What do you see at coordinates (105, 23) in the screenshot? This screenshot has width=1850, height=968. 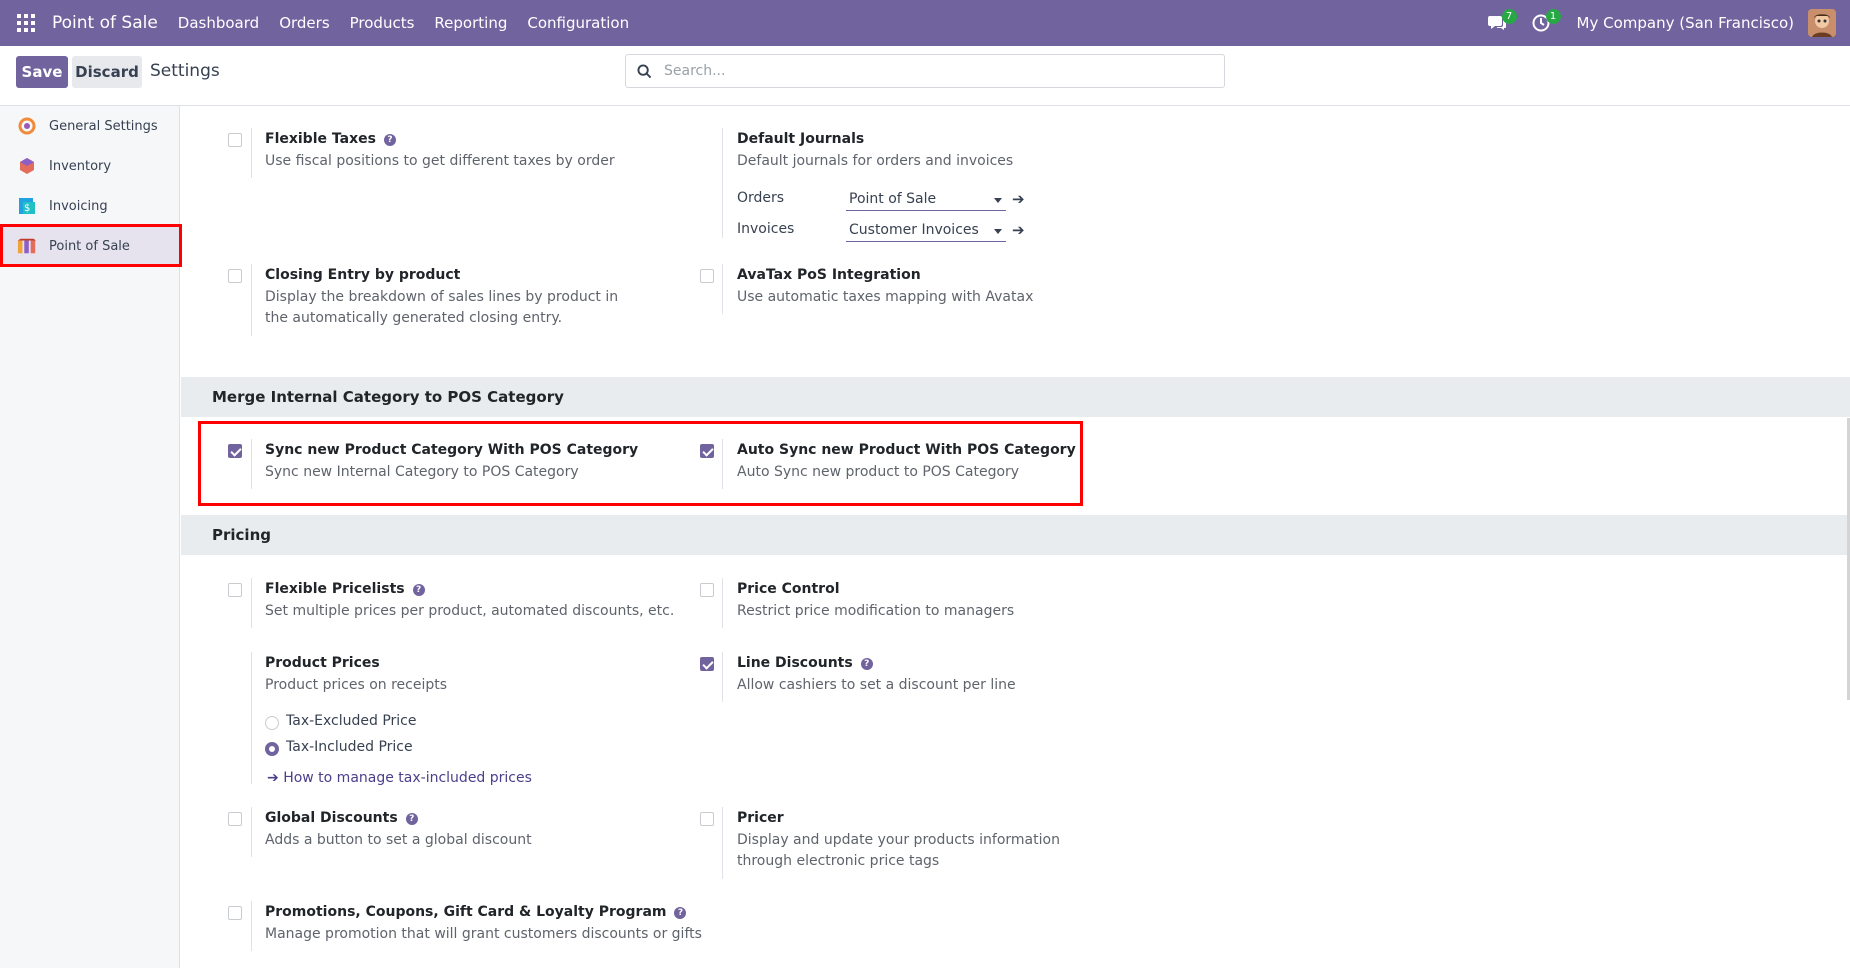 I see `app-brand: Point of Sale` at bounding box center [105, 23].